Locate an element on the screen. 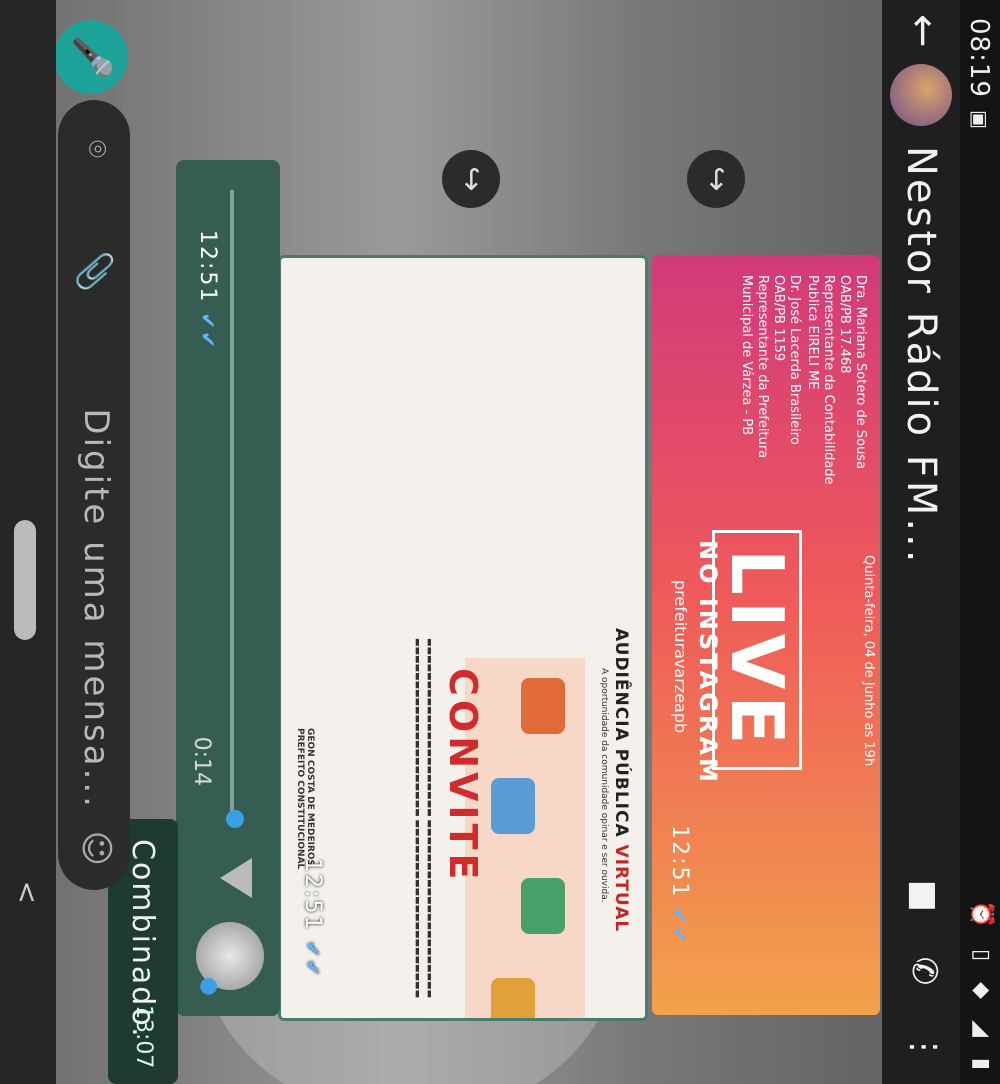 The height and width of the screenshot is (1084, 1000). nav-home-pill is located at coordinates (25, 580).